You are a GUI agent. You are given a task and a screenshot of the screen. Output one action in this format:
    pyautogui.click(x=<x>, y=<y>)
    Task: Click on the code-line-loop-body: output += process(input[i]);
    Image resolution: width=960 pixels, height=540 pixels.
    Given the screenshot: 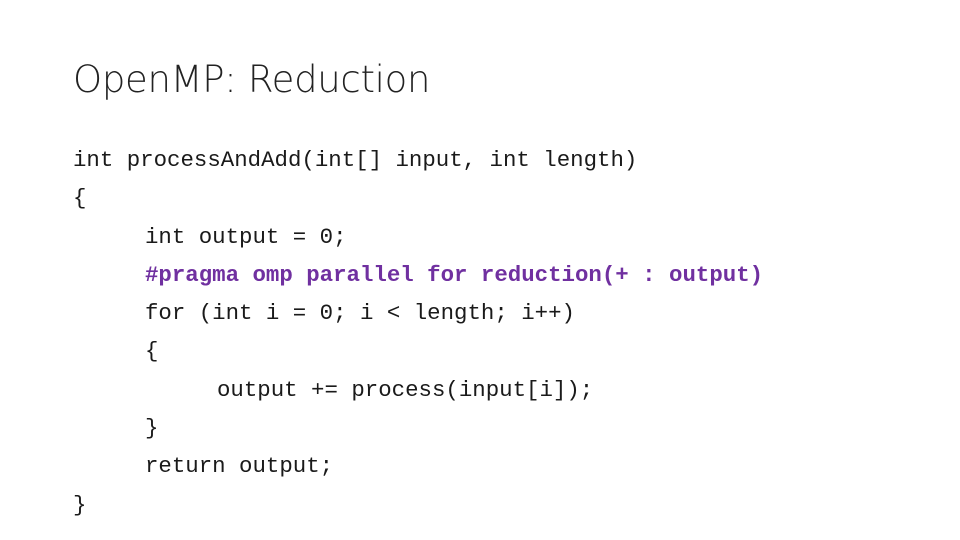 What is the action you would take?
    pyautogui.click(x=405, y=389)
    